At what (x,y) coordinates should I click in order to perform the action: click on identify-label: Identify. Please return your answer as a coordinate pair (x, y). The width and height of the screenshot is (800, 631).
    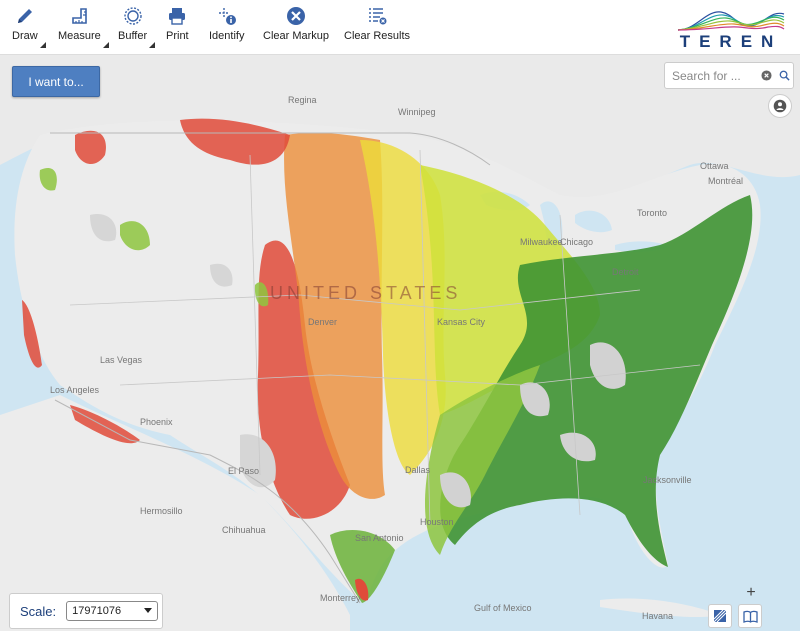
    Looking at the image, I should click on (227, 36).